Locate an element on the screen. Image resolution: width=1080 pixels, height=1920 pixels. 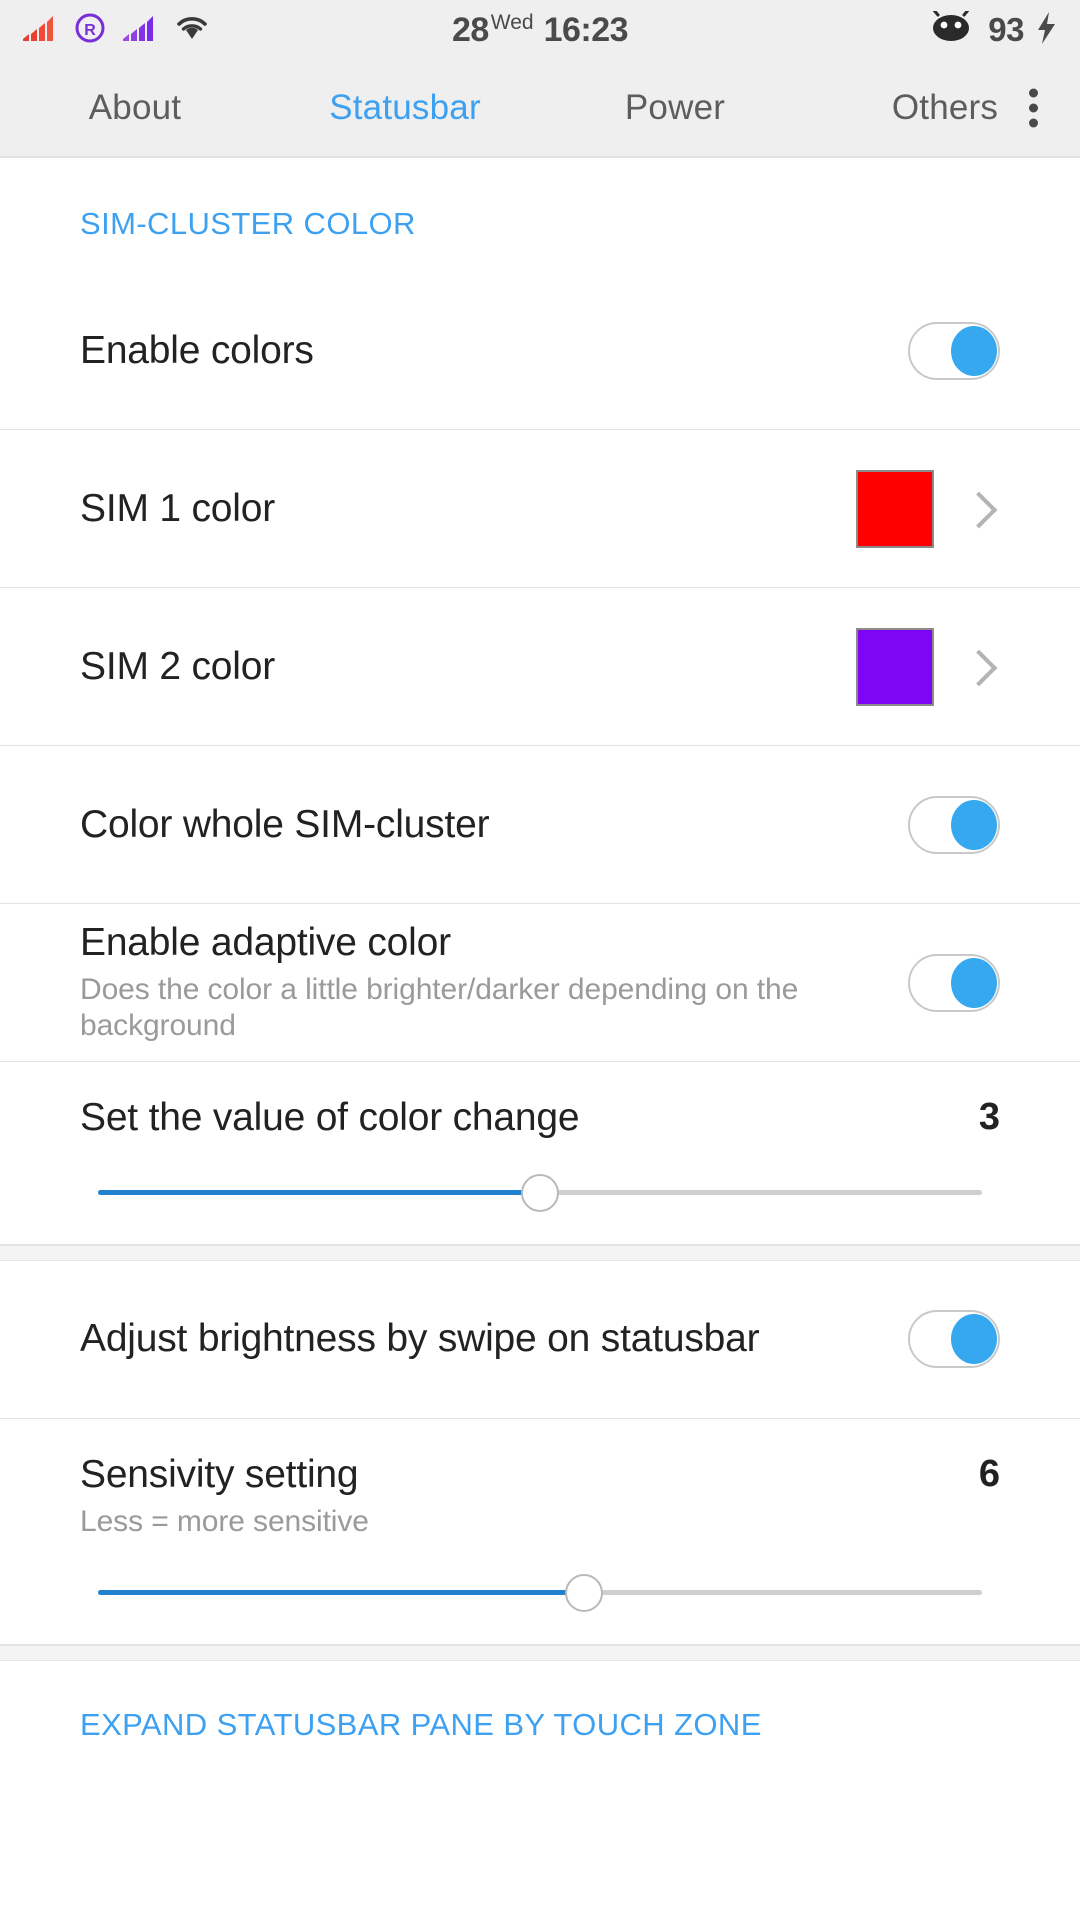
section-header-expand-statusbar-pane: EXPAND STATUSBAR PANE BY TOUCH ZONE is located at coordinates (421, 1725).